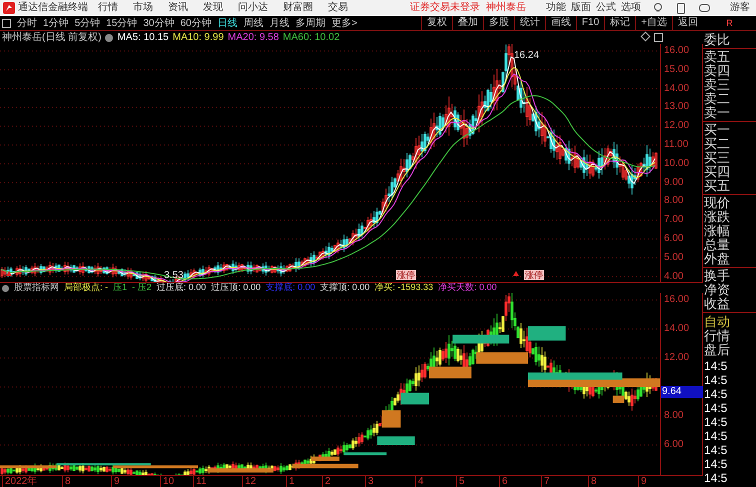 The image size is (756, 487). Describe the element at coordinates (717, 203) in the screenshot. I see `quote-label: 现价` at that location.